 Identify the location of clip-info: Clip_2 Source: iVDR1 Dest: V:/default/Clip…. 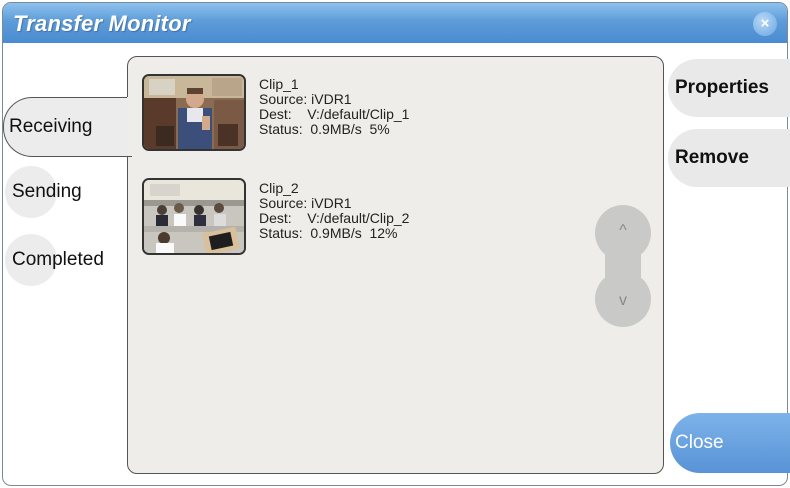
(334, 211).